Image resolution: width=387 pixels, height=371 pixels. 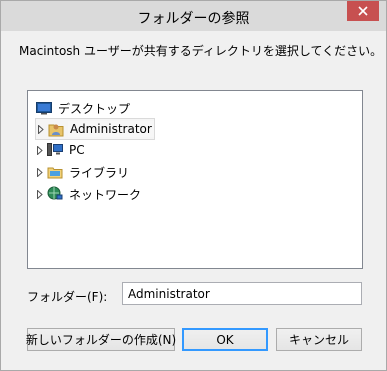 I want to click on network-icon, so click(x=55, y=194).